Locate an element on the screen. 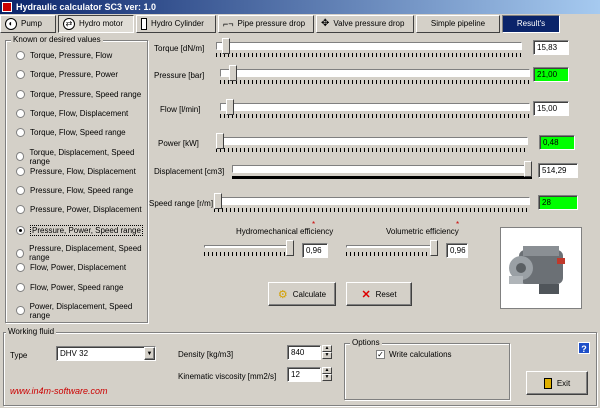  pressure-label: Pressure [bar] is located at coordinates (179, 75).